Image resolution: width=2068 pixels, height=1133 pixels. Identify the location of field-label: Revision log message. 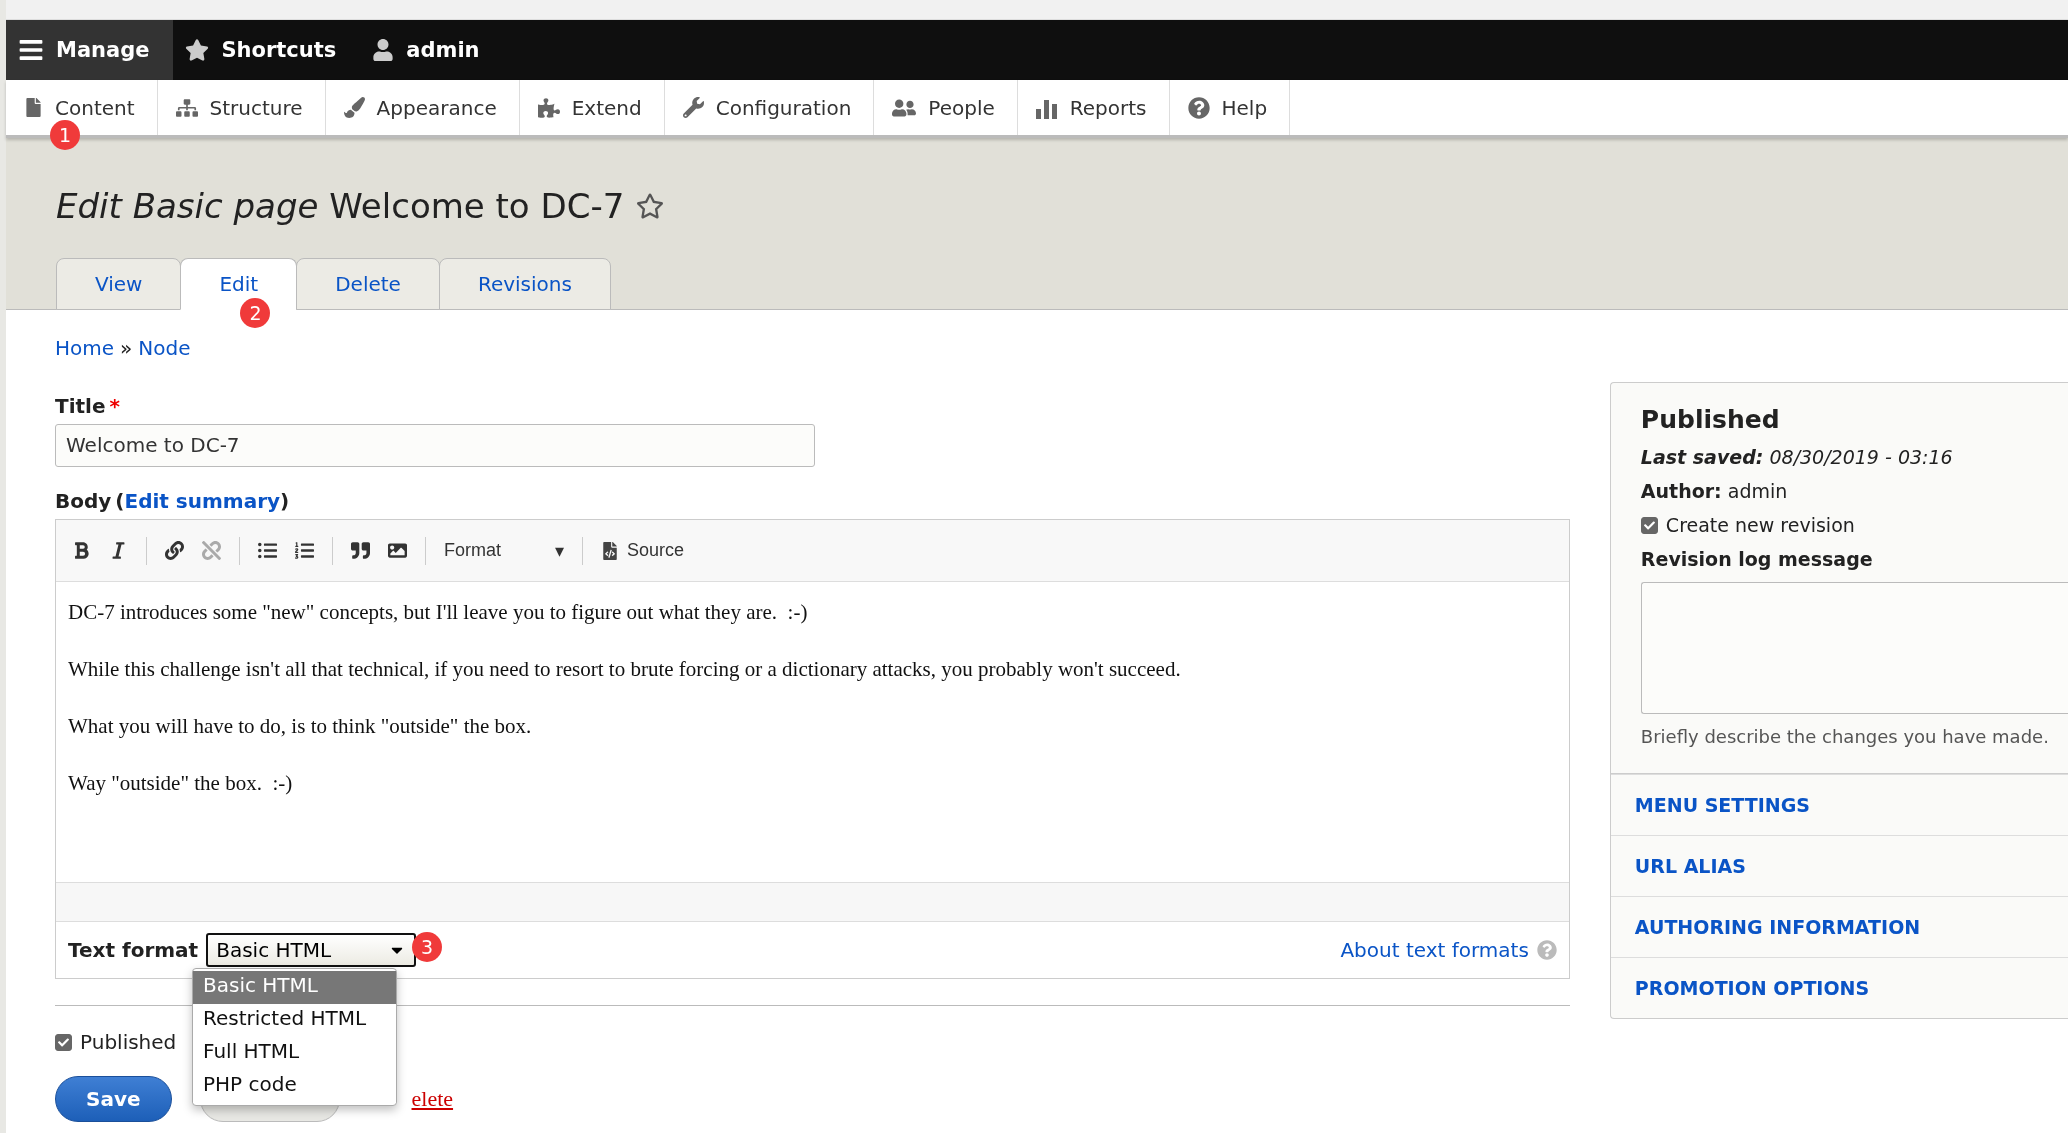
(1757, 559).